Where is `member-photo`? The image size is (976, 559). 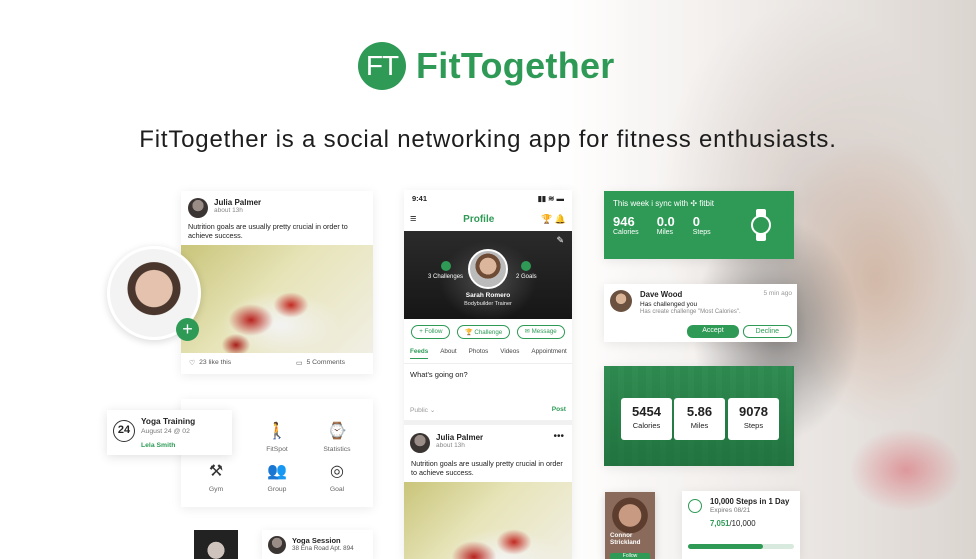
member-photo is located at coordinates (216, 544).